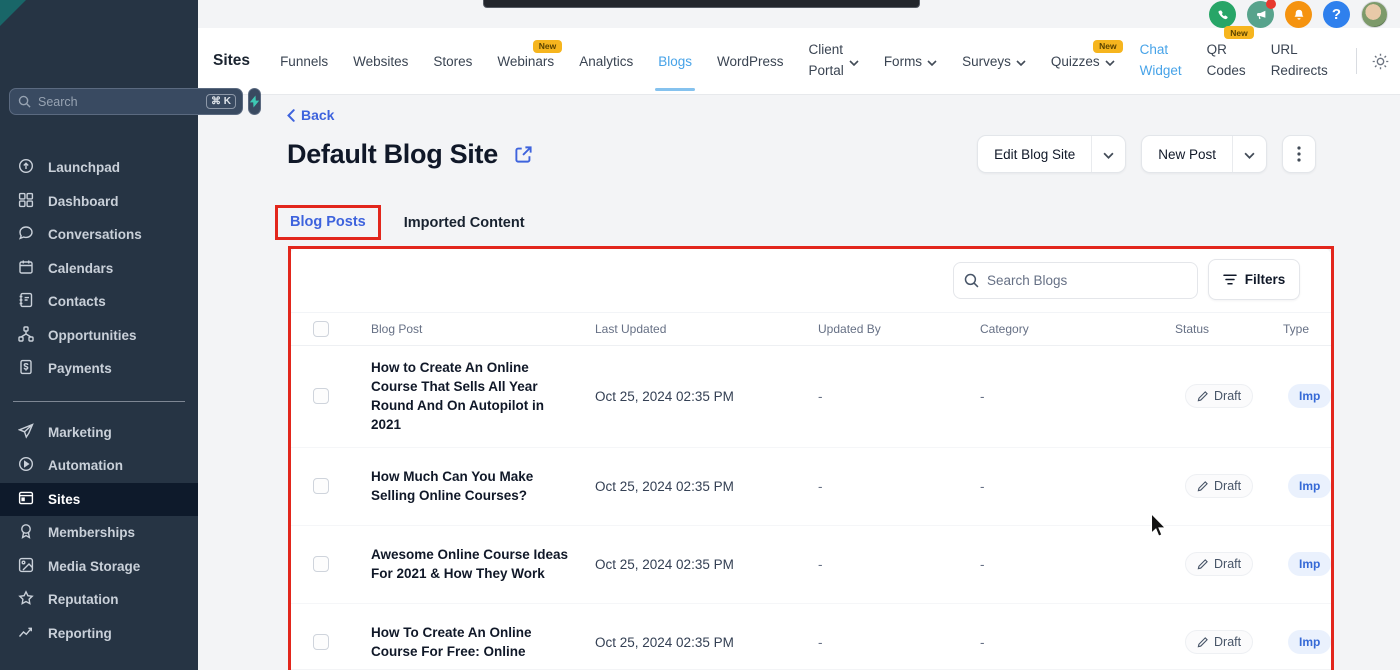 Image resolution: width=1400 pixels, height=670 pixels. I want to click on nav-item-webinars: Webinars New, so click(530, 54).